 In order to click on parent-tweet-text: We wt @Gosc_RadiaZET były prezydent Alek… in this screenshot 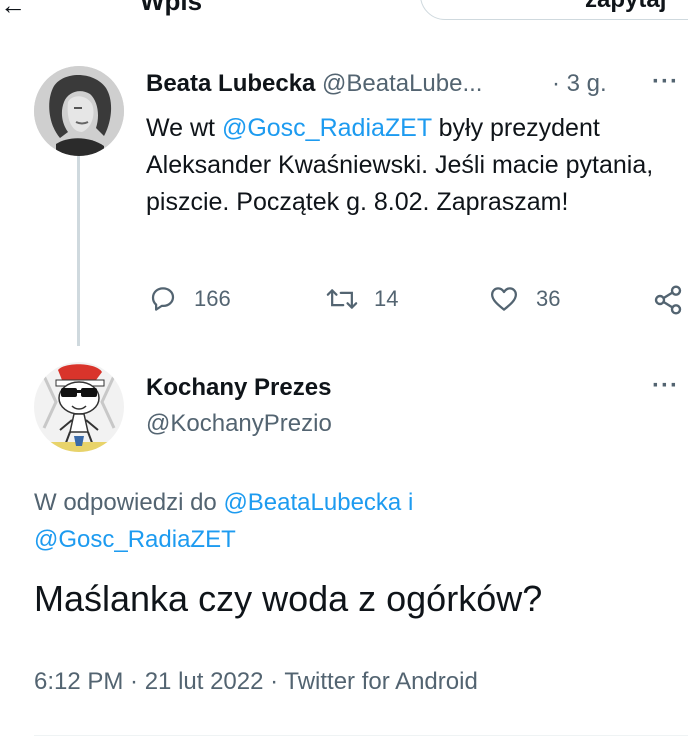, I will do `click(401, 165)`.